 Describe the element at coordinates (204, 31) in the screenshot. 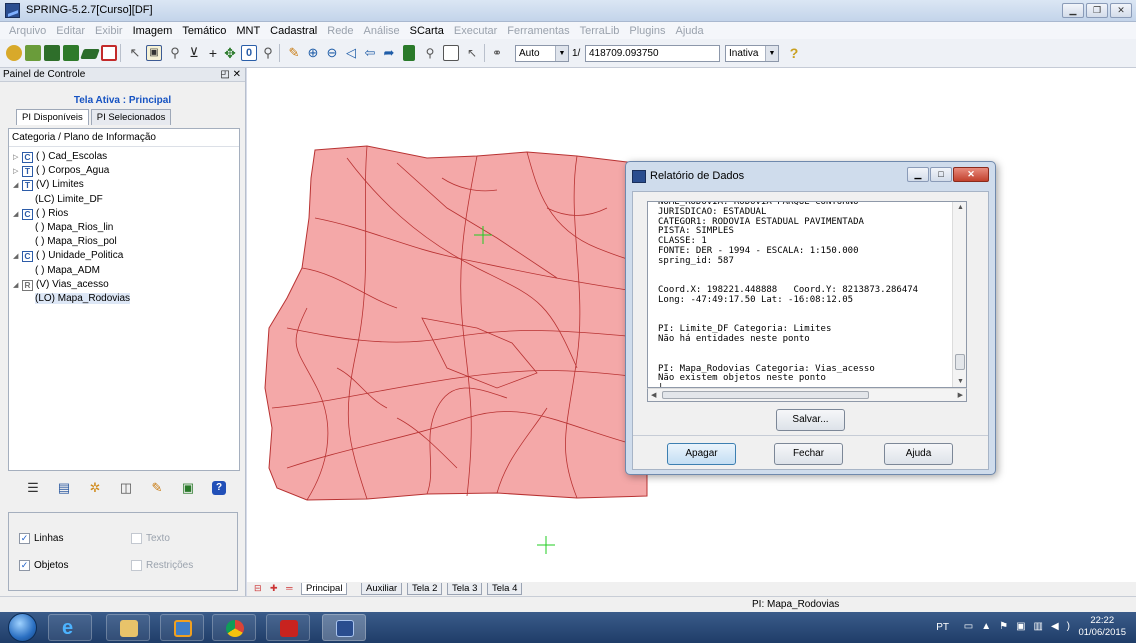

I see `menu-item-tem-tico: Temático` at that location.